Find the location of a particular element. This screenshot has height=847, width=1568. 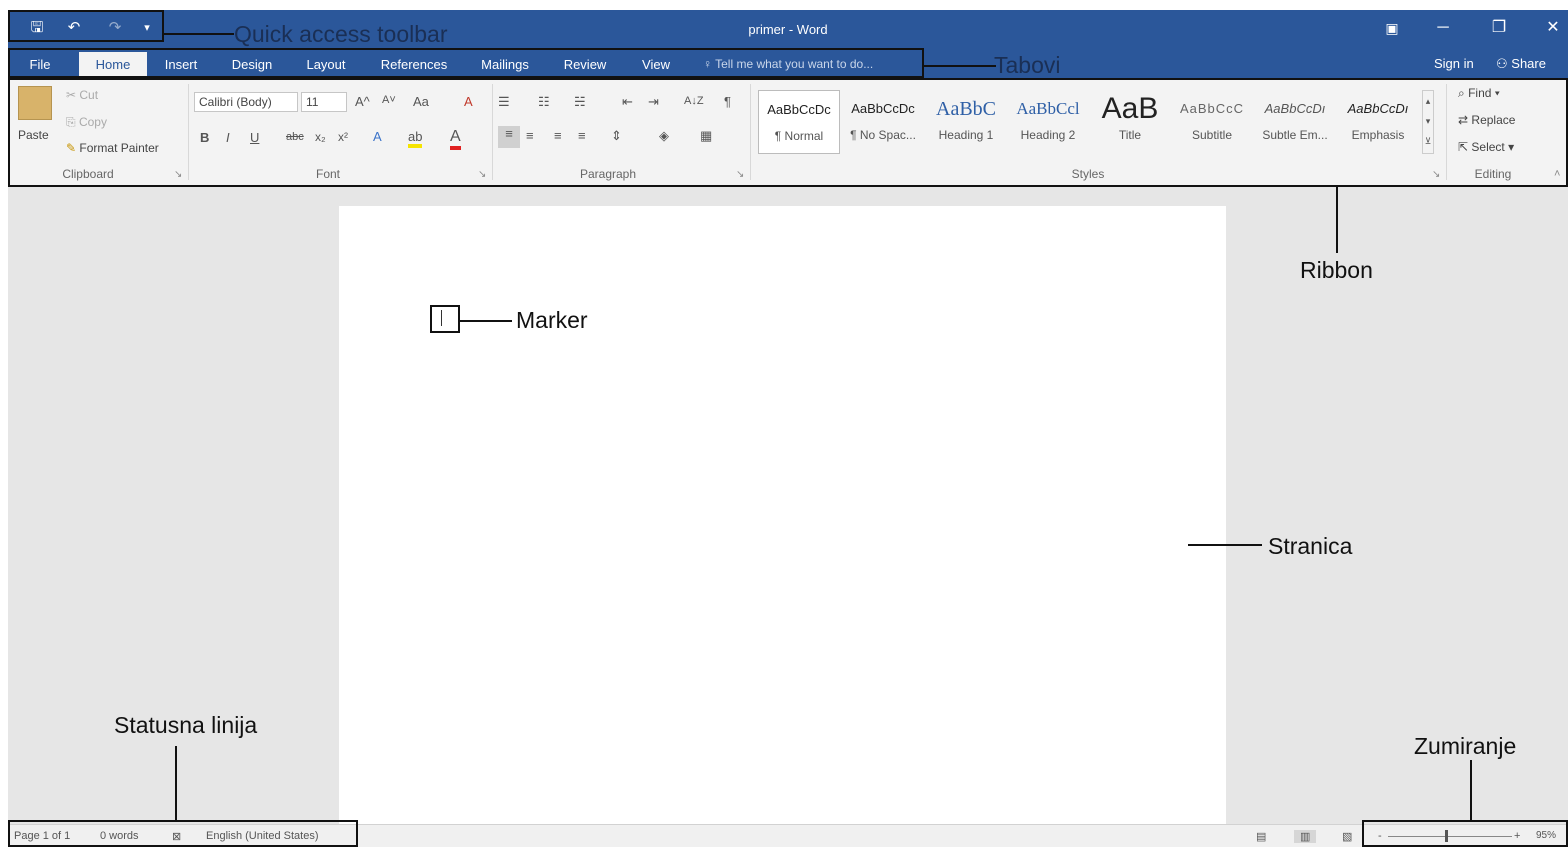

tabs-leader is located at coordinates (960, 66).